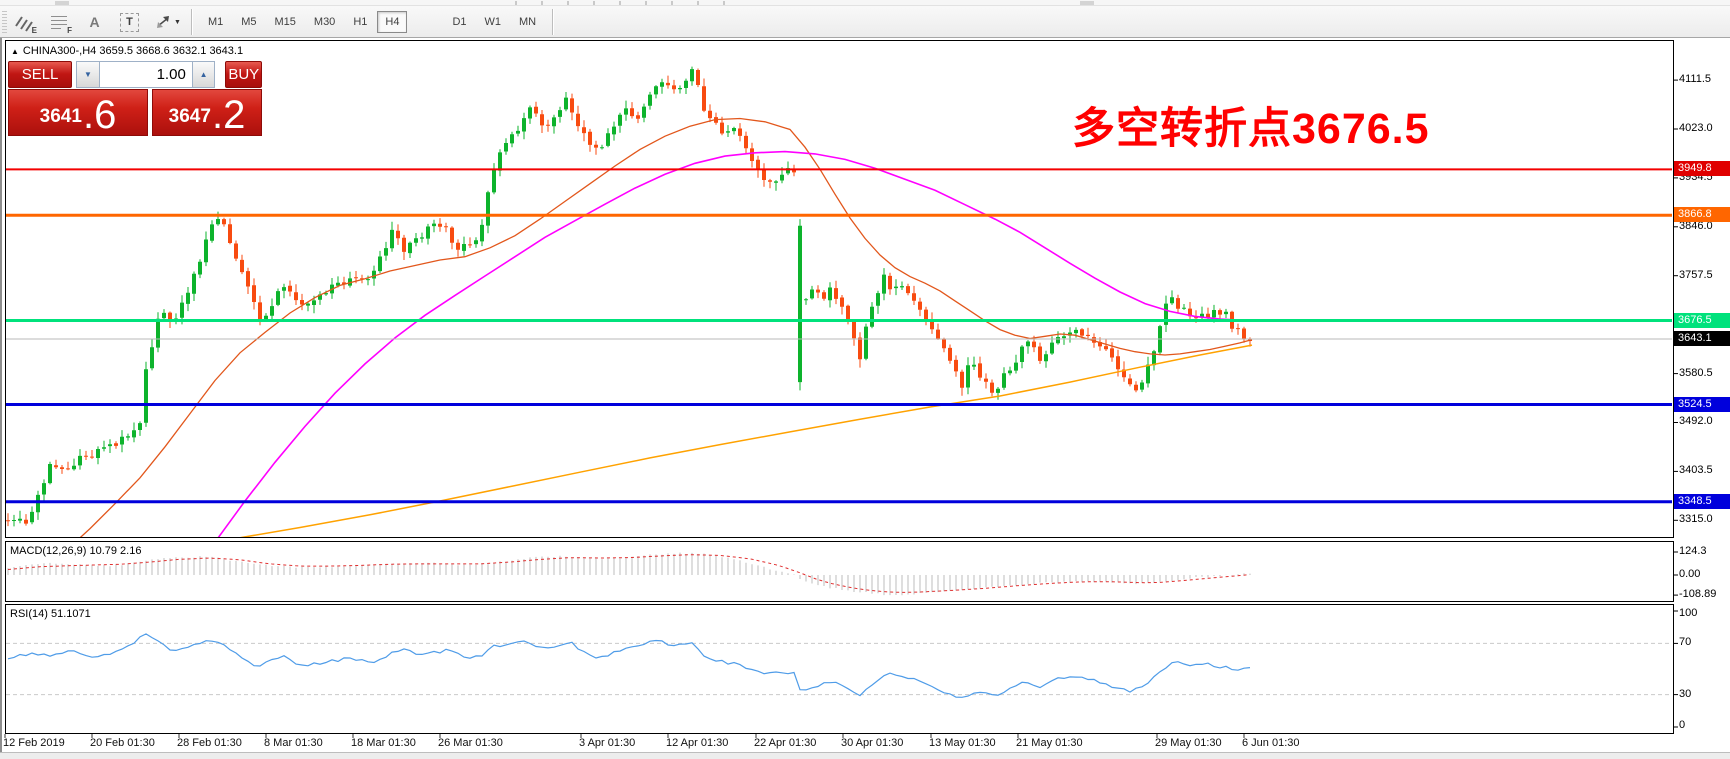  Describe the element at coordinates (392, 22) in the screenshot. I see `timeframe-button-h4: H4` at that location.